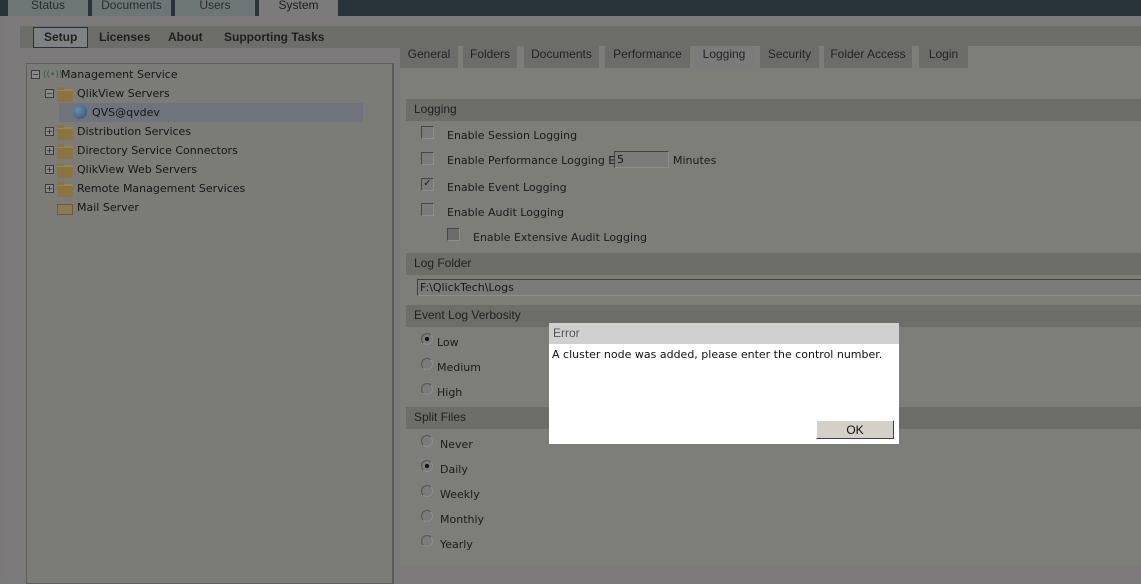 This screenshot has height=584, width=1141. What do you see at coordinates (641, 159) in the screenshot?
I see `performance-interval-input: 5` at bounding box center [641, 159].